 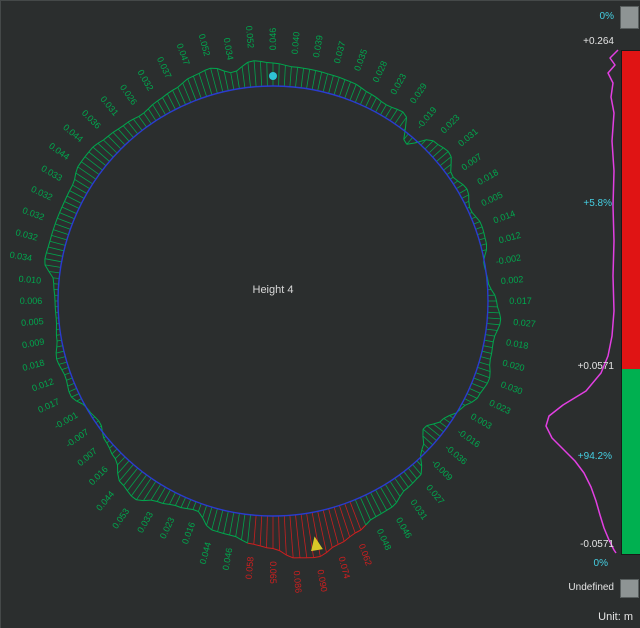 I want to click on deviation-value-label: 0.006, so click(x=31, y=301).